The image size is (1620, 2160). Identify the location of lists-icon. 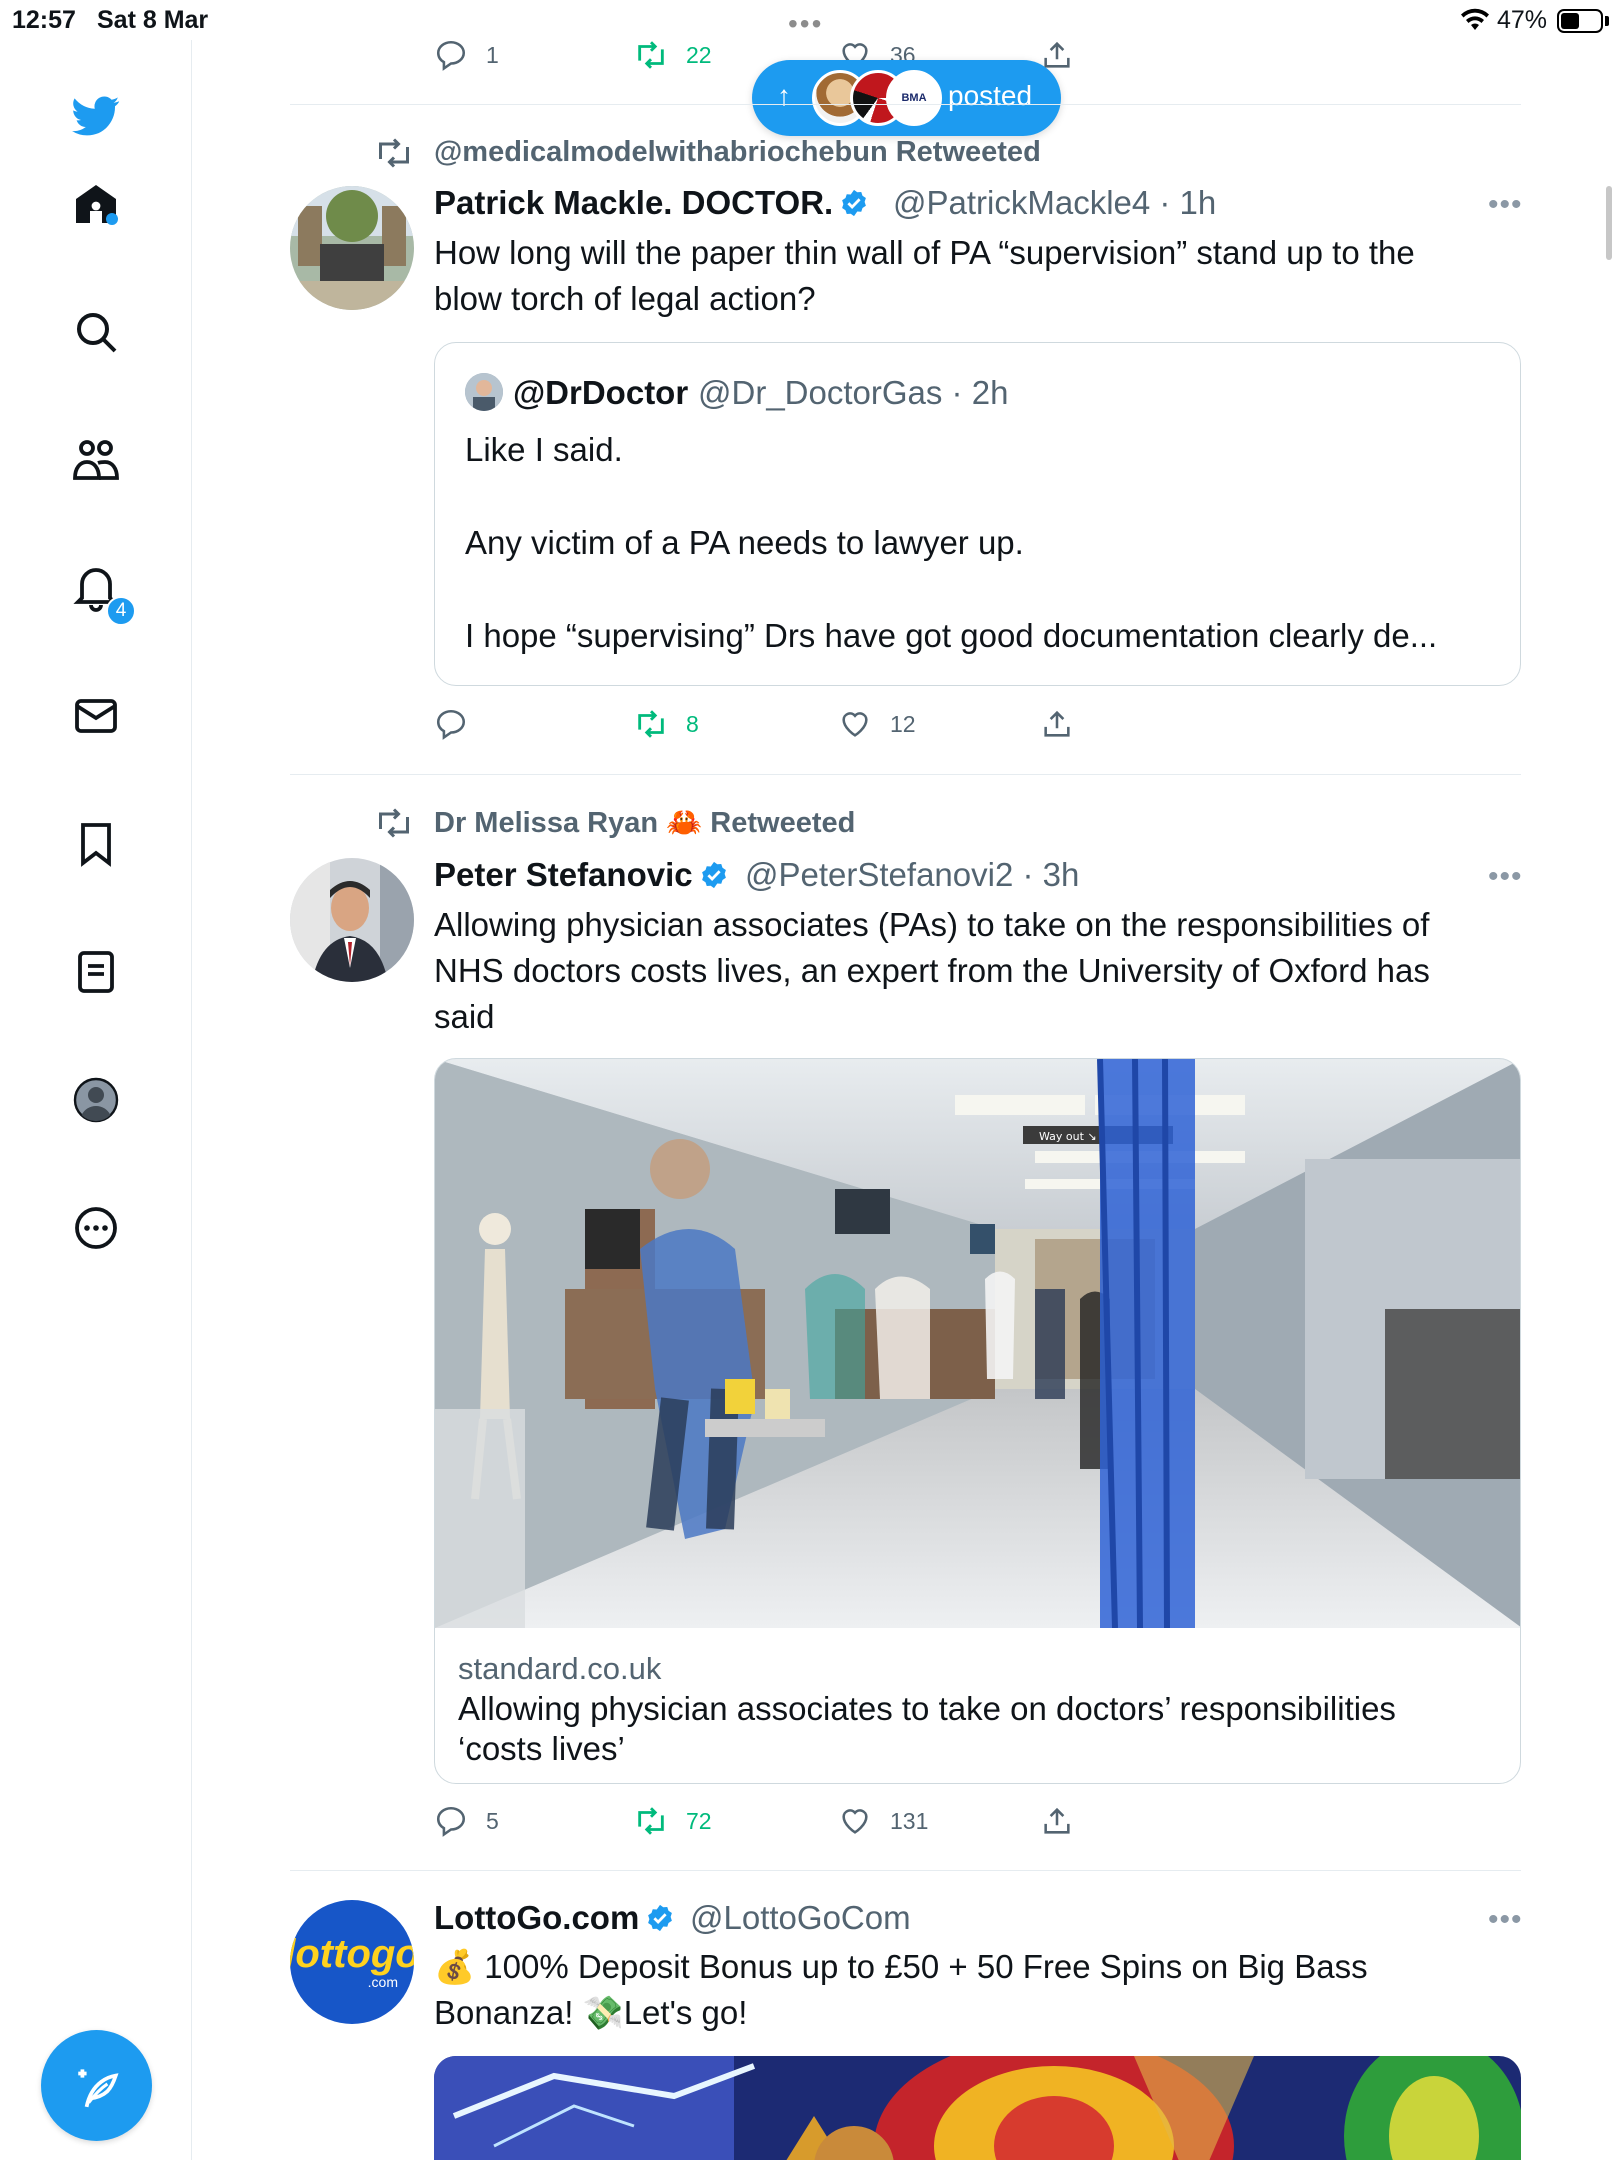
(96, 972).